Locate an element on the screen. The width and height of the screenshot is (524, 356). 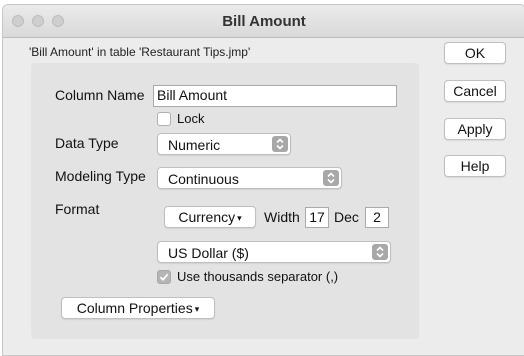
ok-button: OK is located at coordinates (475, 53).